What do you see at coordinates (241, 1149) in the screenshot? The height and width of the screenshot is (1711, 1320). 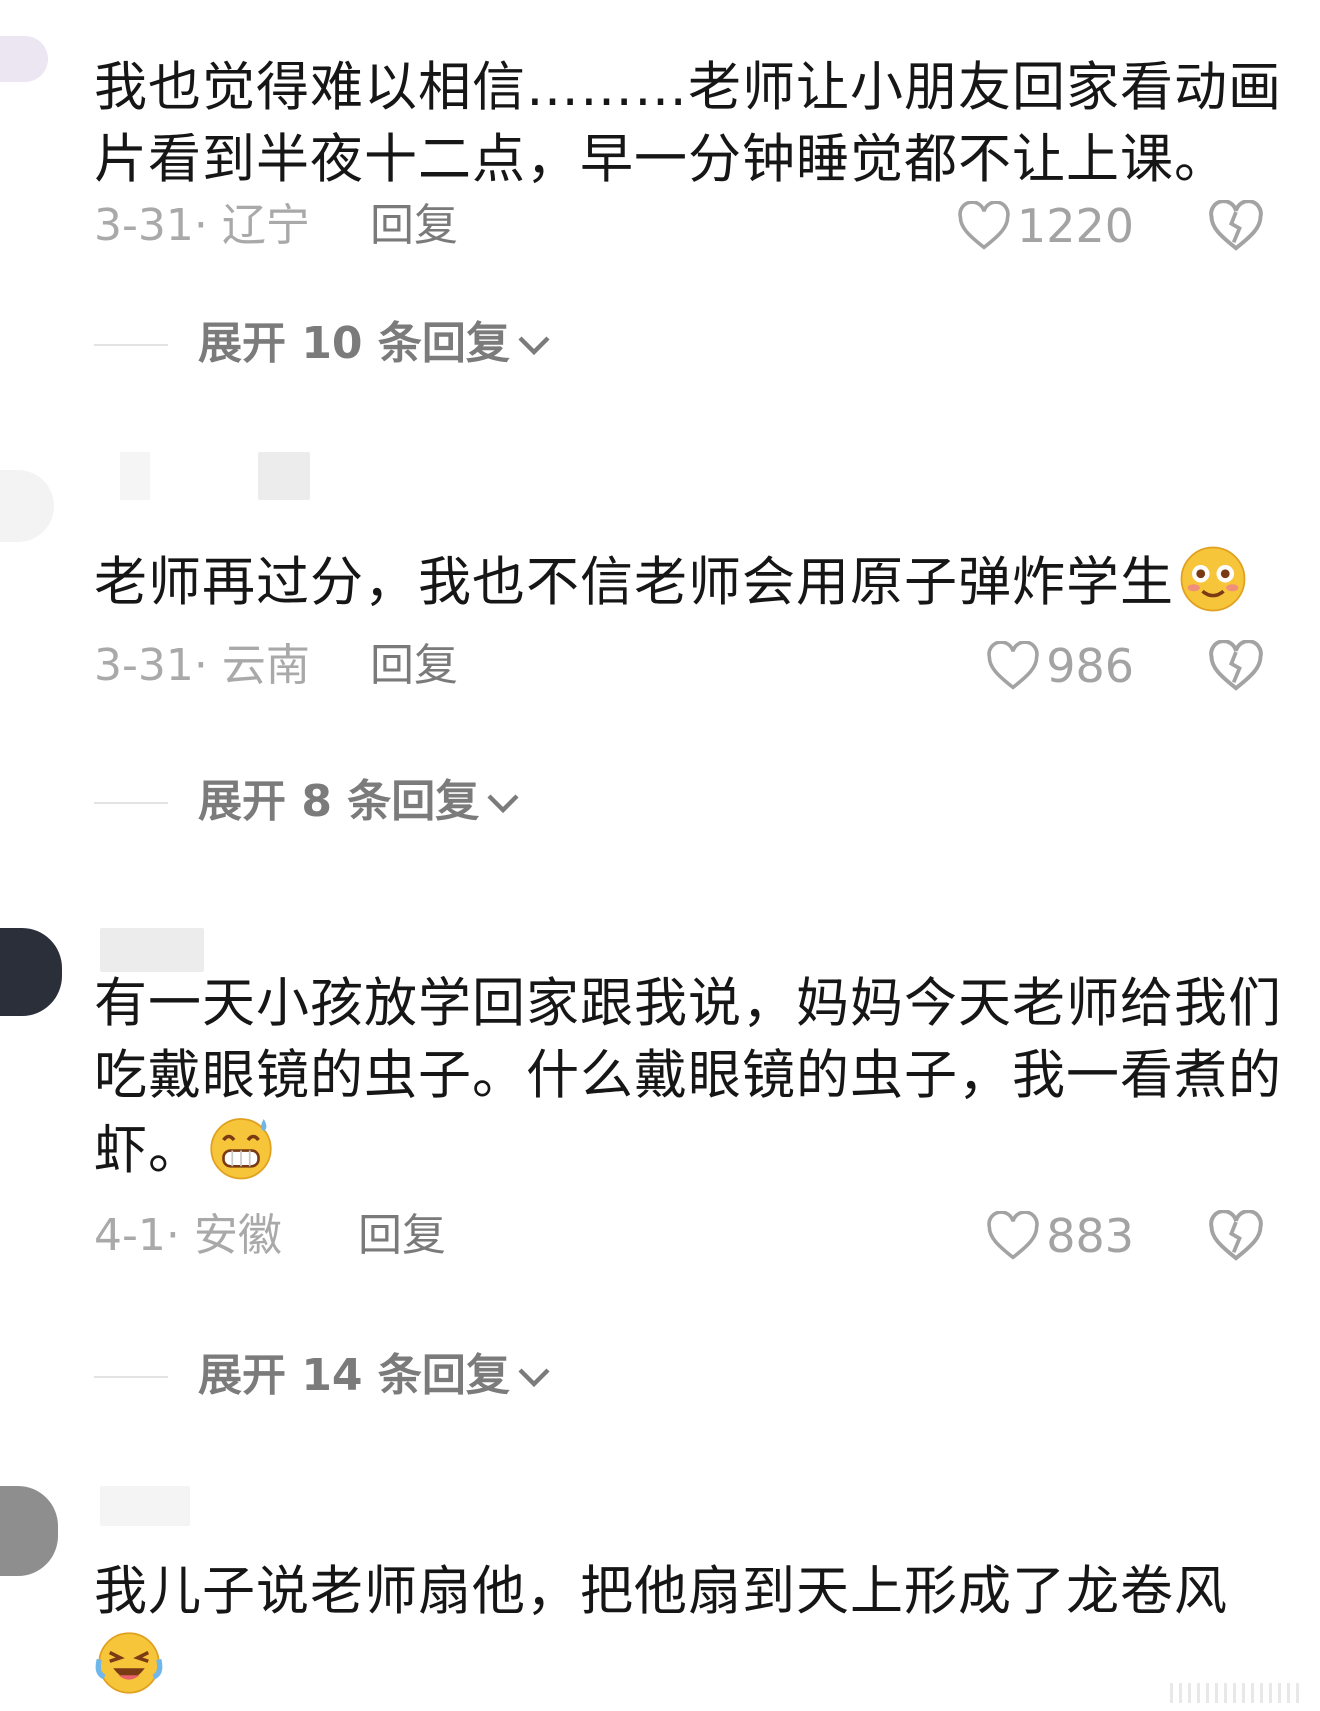 I see `grinning-sweat-emoji` at bounding box center [241, 1149].